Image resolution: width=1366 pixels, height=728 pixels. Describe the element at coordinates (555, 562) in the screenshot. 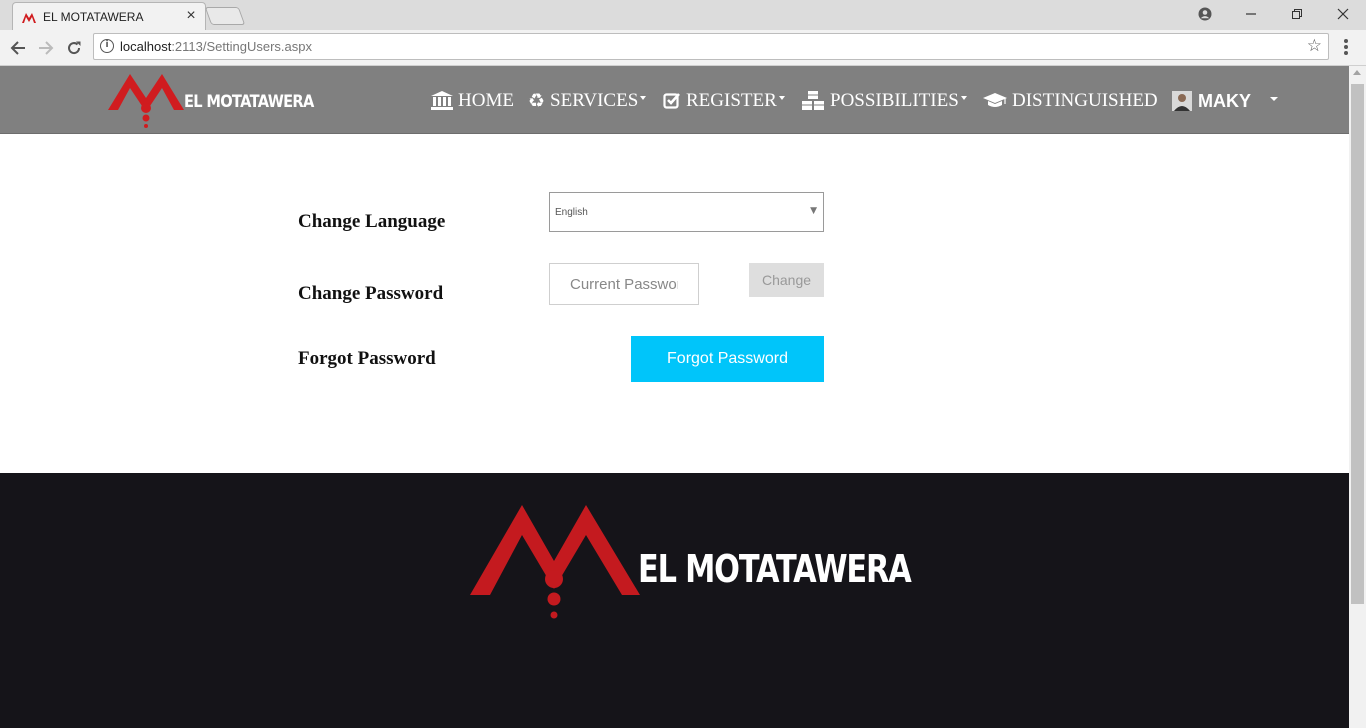

I see `footer-mountain-icon` at that location.